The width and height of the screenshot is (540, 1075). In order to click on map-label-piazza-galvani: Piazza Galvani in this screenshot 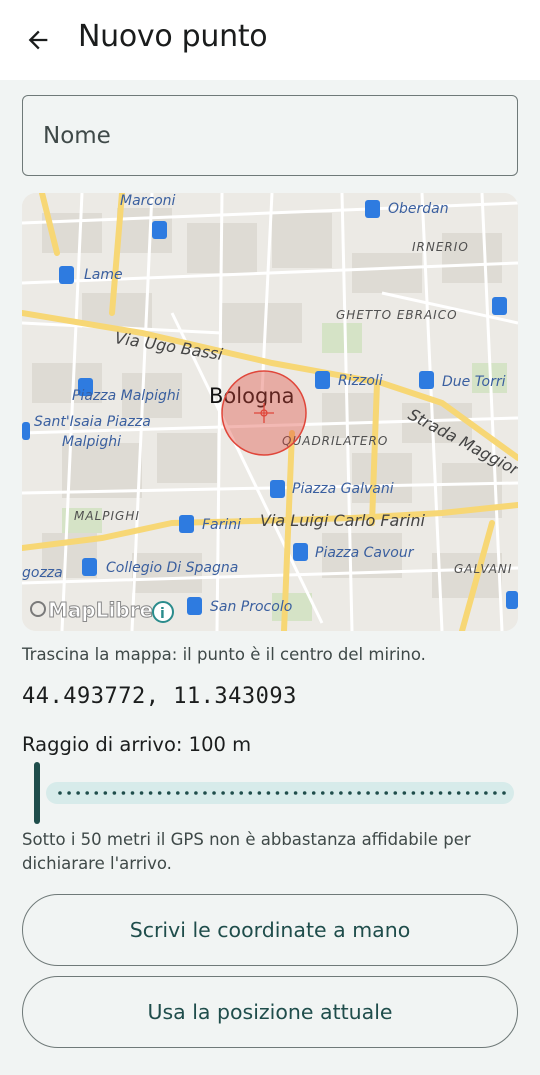, I will do `click(343, 489)`.